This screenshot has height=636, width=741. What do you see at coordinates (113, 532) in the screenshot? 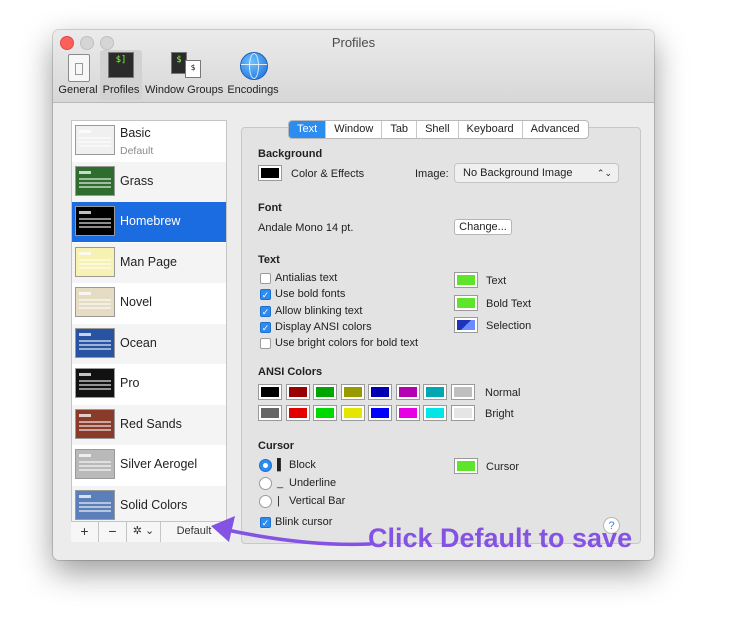
I see `remove-profile-button: −` at bounding box center [113, 532].